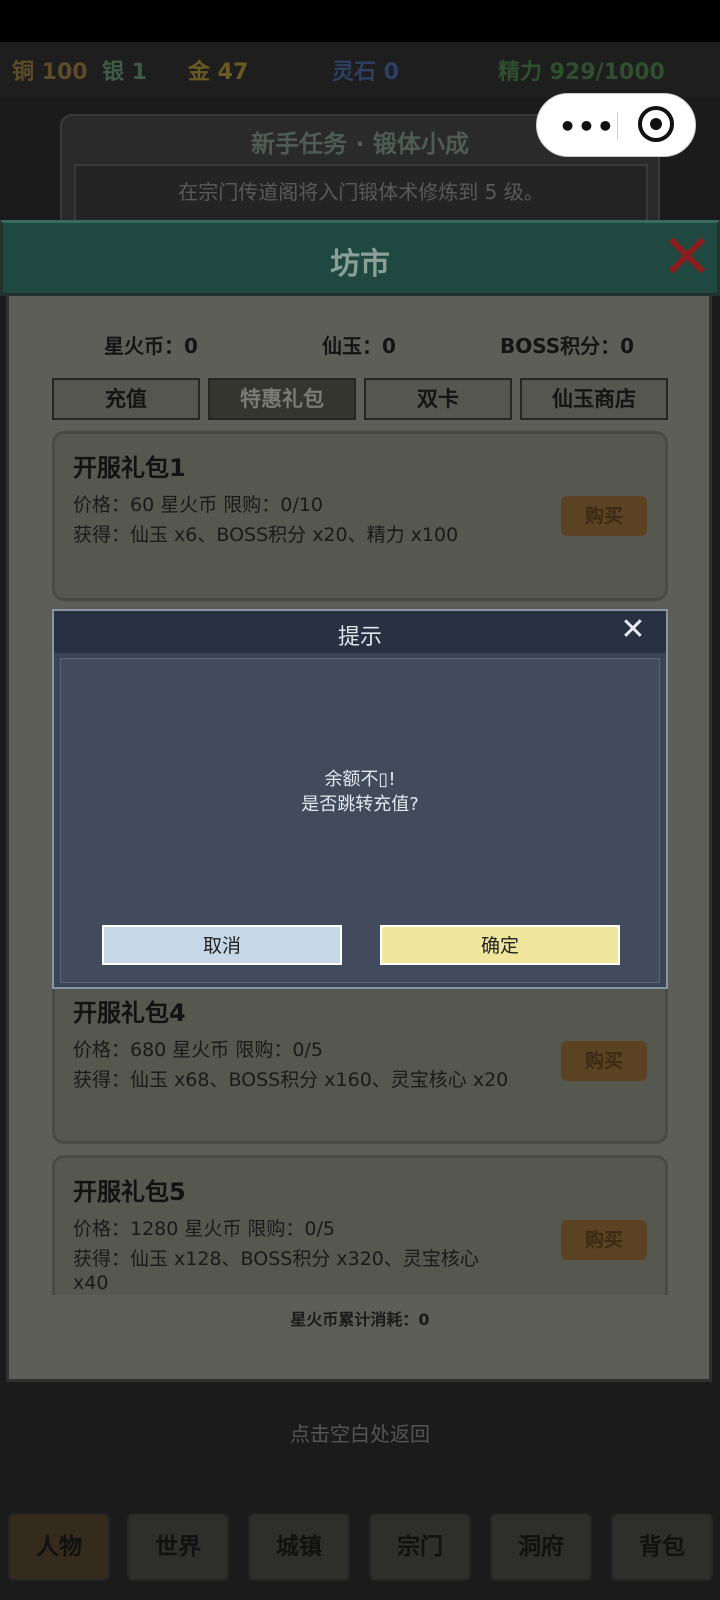 The width and height of the screenshot is (720, 1600). I want to click on miniprogram-capsule: •••, so click(616, 125).